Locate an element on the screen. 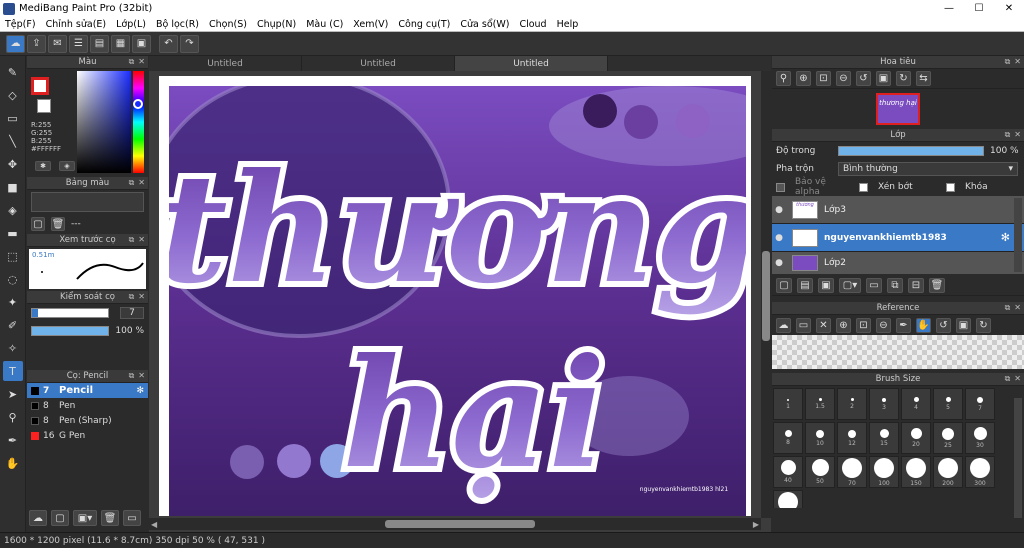  horizontal-scrollbar: ◀ ▶ is located at coordinates (455, 524).